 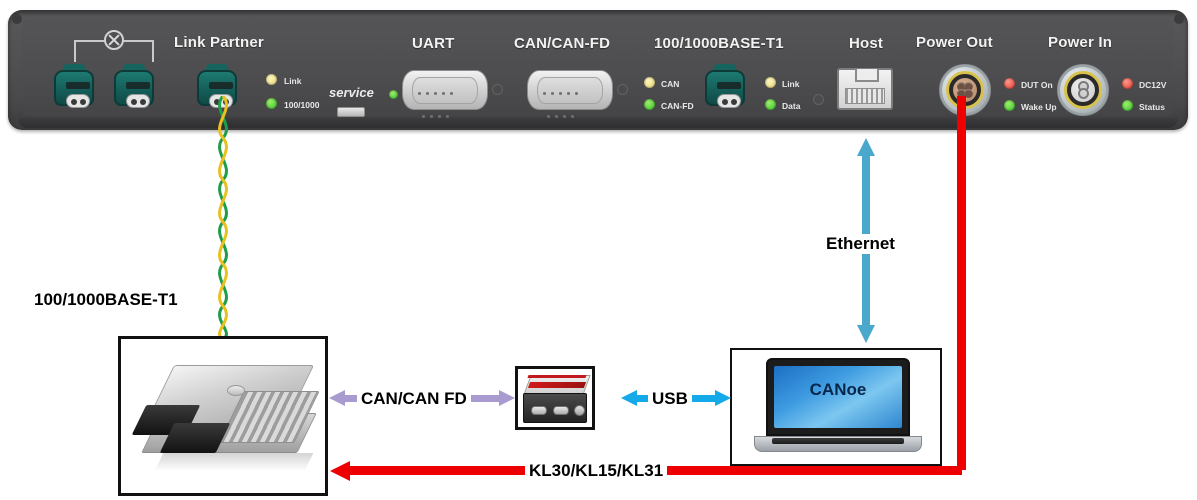 What do you see at coordinates (1009, 105) in the screenshot?
I see `led-wake-up` at bounding box center [1009, 105].